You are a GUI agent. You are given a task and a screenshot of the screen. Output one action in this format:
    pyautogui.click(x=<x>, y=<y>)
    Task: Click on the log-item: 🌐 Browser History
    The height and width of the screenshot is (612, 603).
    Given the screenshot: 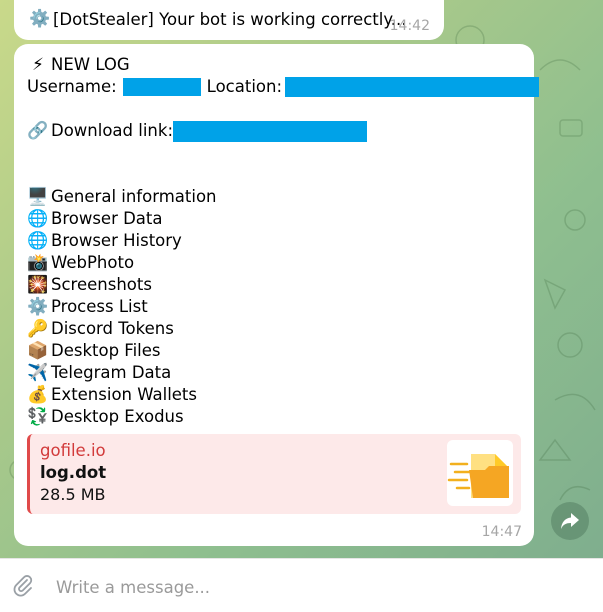 What is the action you would take?
    pyautogui.click(x=104, y=241)
    